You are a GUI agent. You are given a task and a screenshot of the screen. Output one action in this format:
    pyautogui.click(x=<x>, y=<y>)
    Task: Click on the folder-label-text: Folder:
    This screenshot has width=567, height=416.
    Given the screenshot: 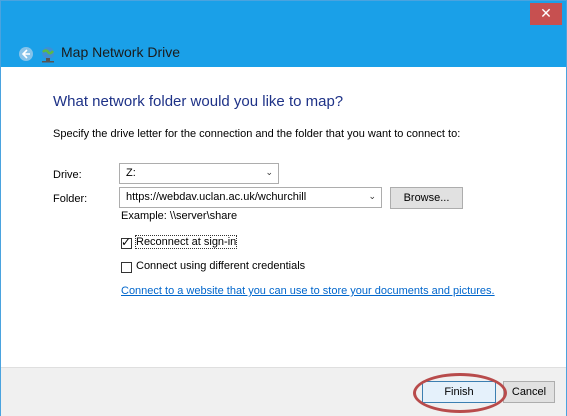 What is the action you would take?
    pyautogui.click(x=70, y=199)
    